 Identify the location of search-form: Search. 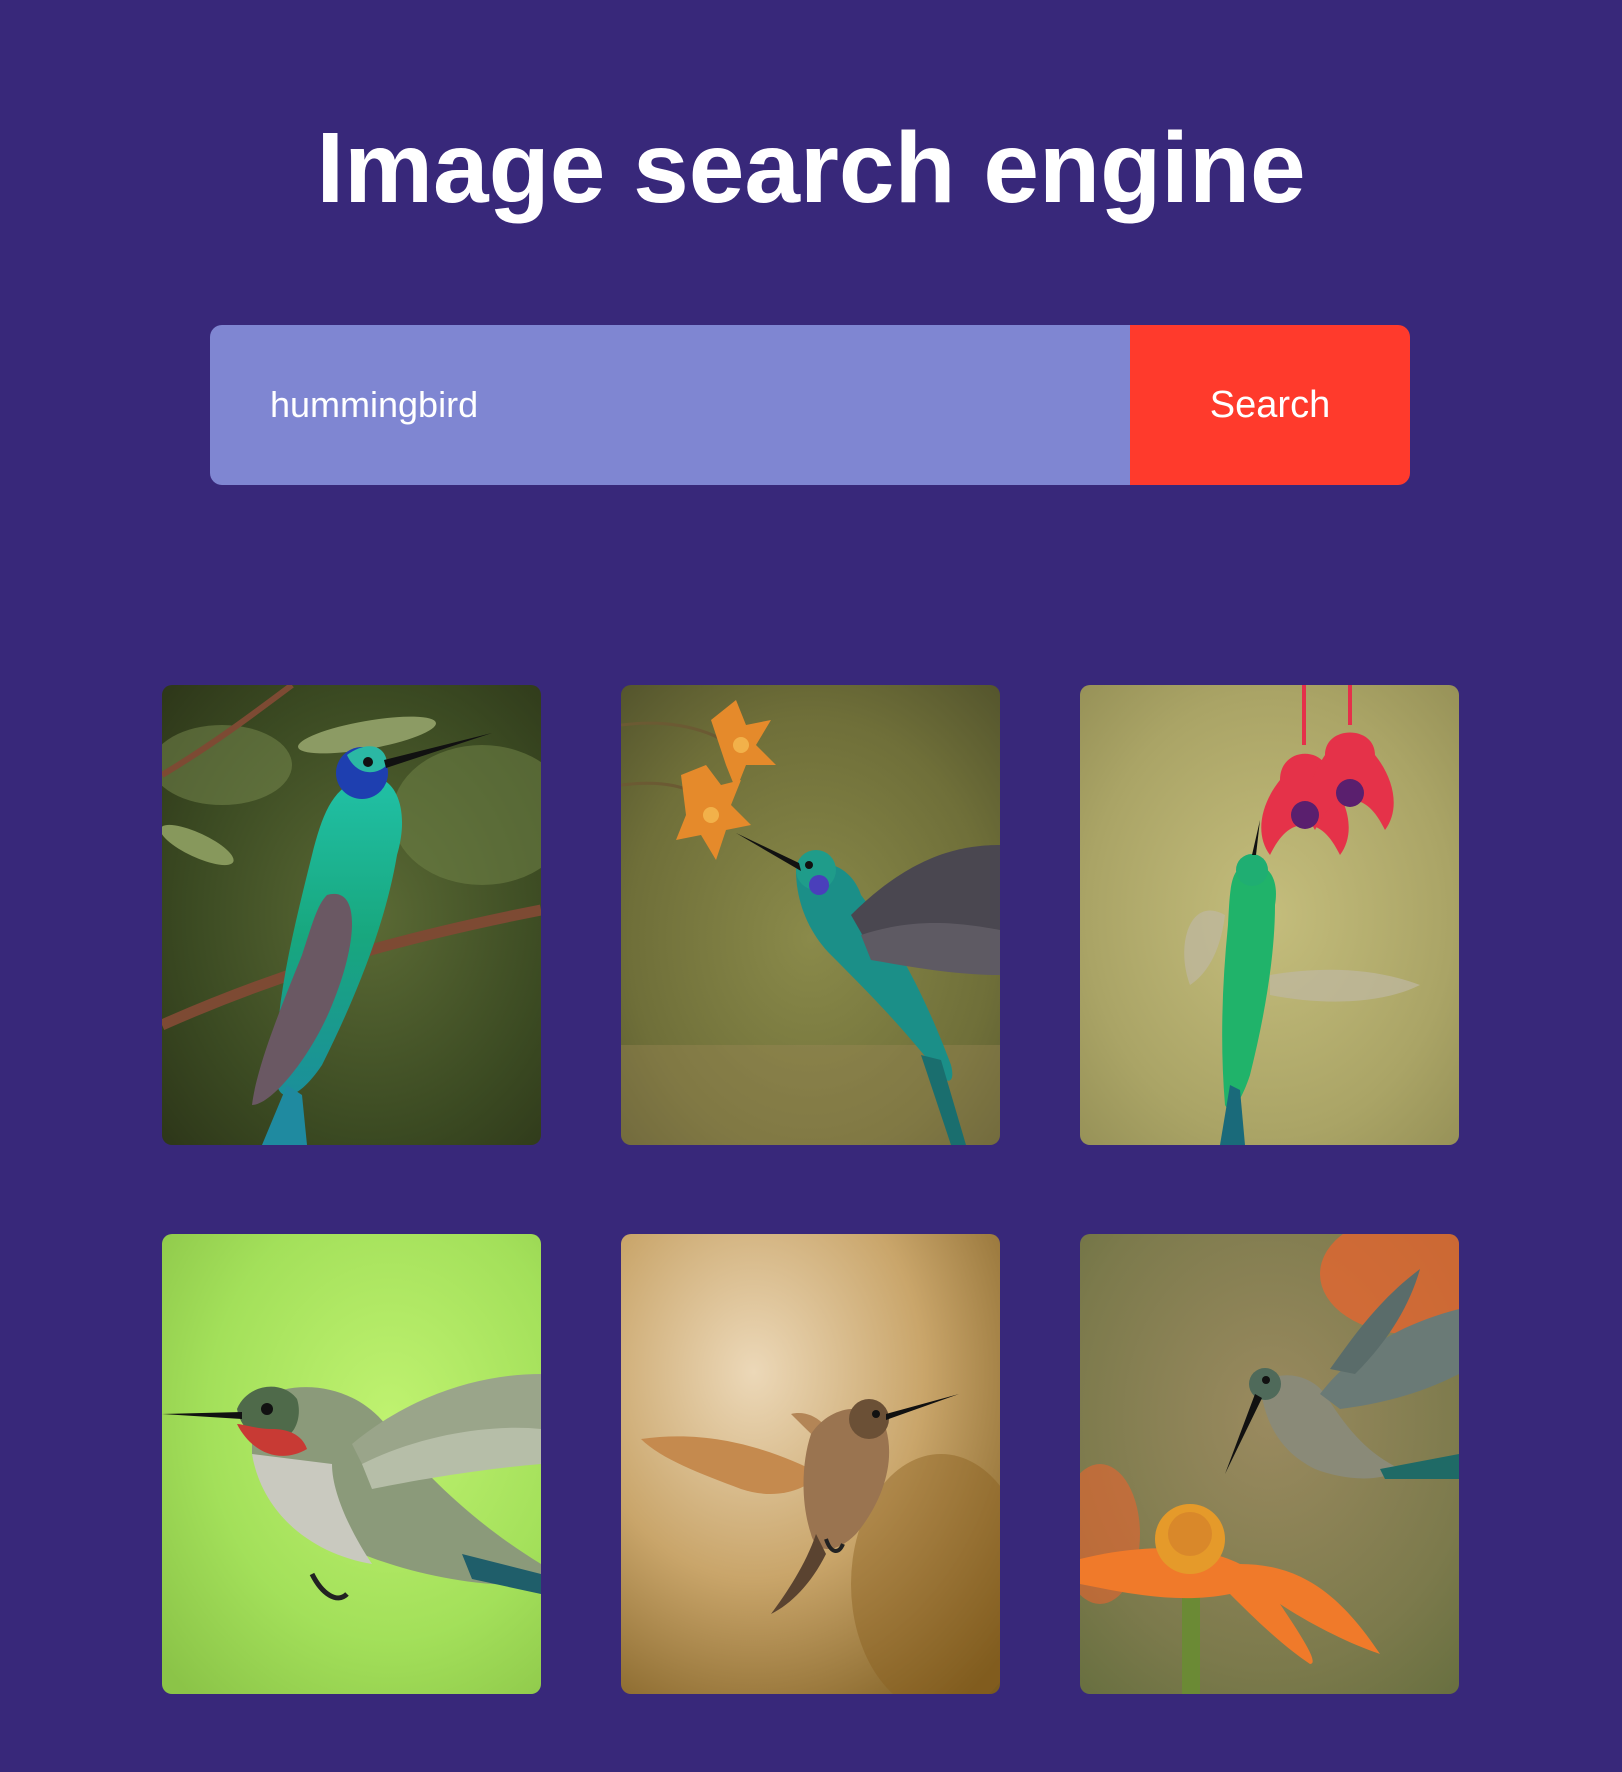
(810, 405).